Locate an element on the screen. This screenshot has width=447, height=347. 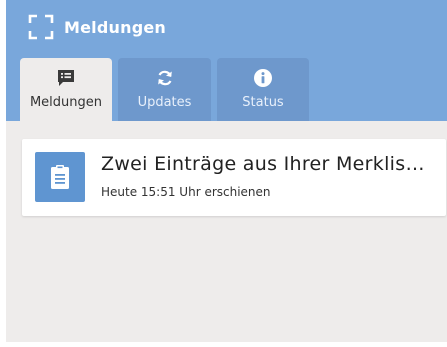
notification-icon-box is located at coordinates (60, 177).